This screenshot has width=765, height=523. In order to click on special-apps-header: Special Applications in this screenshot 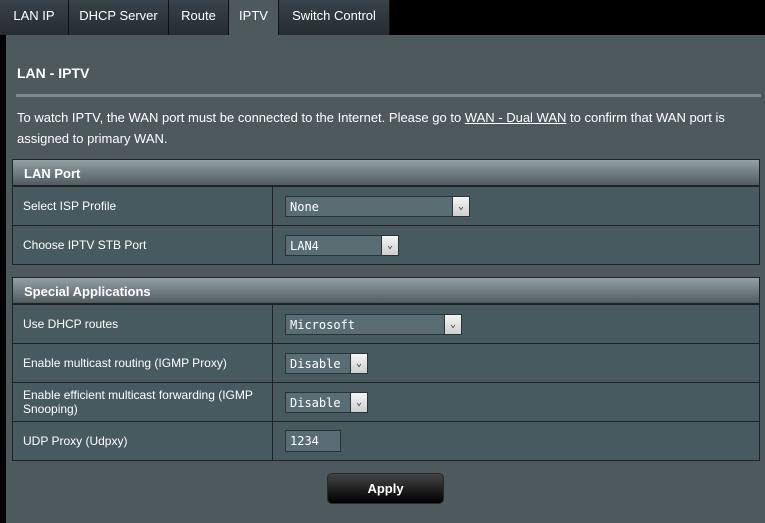, I will do `click(386, 290)`.